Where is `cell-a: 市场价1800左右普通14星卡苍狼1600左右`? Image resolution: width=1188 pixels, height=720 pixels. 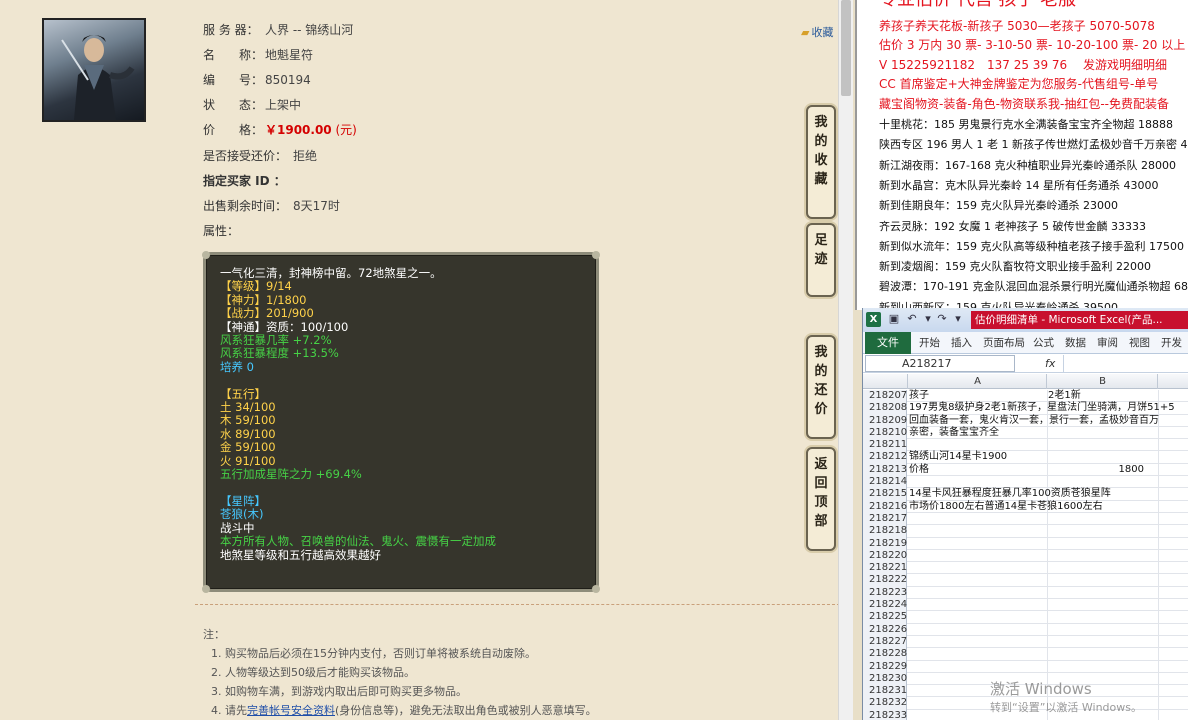 cell-a: 市场价1800左右普通14星卡苍狼1600左右 is located at coordinates (1006, 507).